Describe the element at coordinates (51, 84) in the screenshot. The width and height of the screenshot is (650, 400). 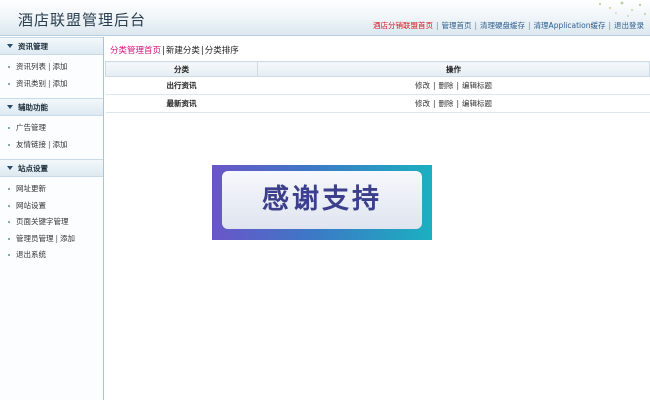
I see `sidebar-item-news-category: 资讯类别 | 添加` at that location.